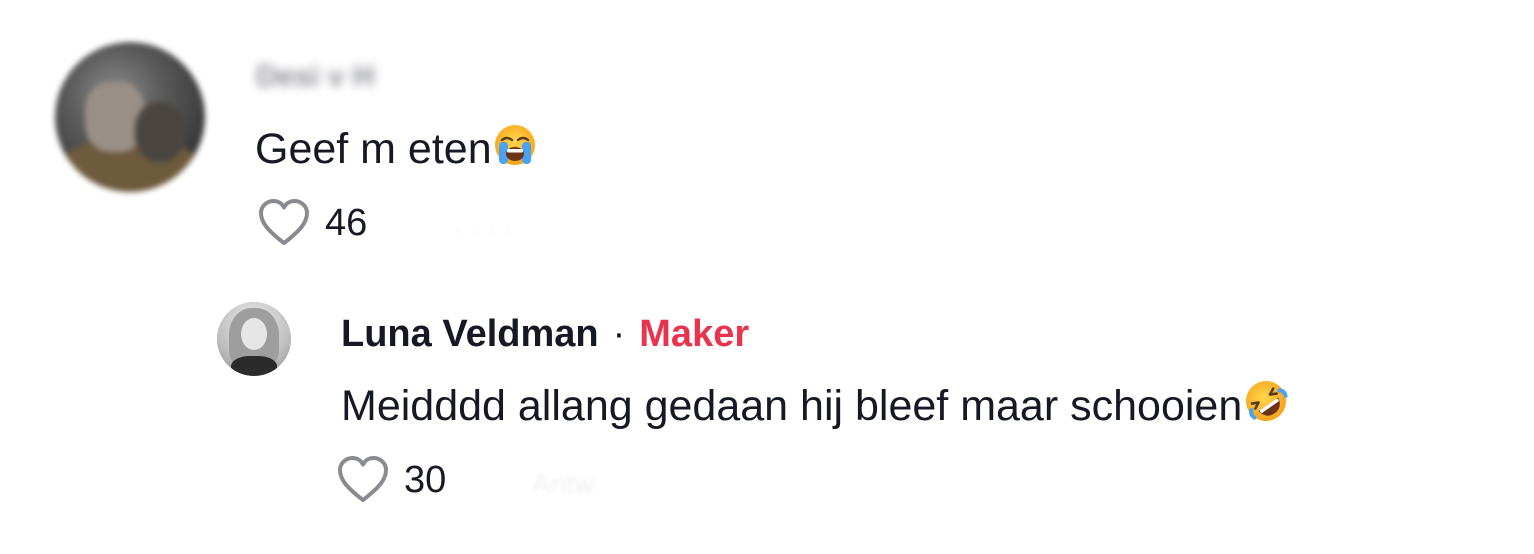 The width and height of the screenshot is (1534, 554). I want to click on rolling-laughing-emoji-icon, so click(1266, 405).